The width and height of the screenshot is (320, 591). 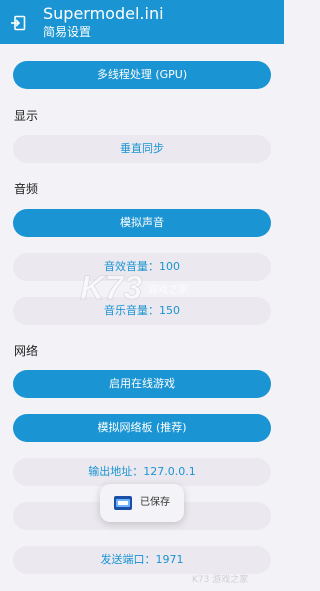 I want to click on output-address-button: 输出地址：127.0.0.1, so click(x=142, y=472).